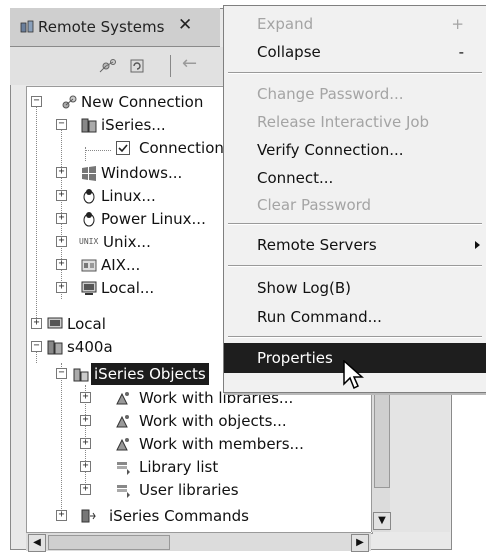 This screenshot has width=486, height=552. I want to click on tree-item-label: s400a, so click(90, 347).